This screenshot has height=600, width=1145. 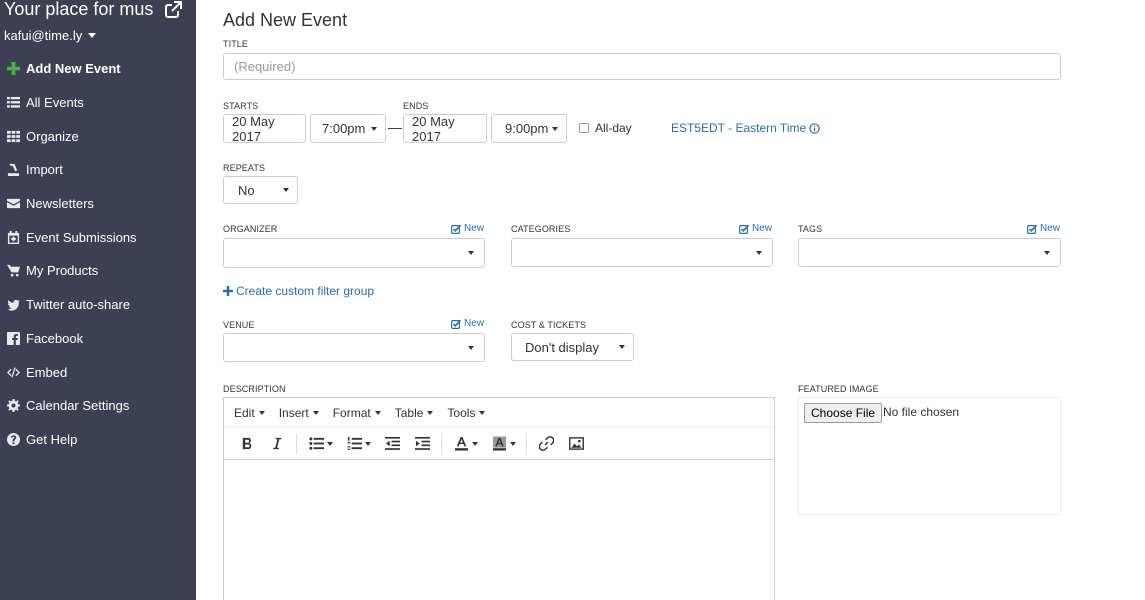 What do you see at coordinates (98, 339) in the screenshot?
I see `sidebar-item-facebook: Facebook` at bounding box center [98, 339].